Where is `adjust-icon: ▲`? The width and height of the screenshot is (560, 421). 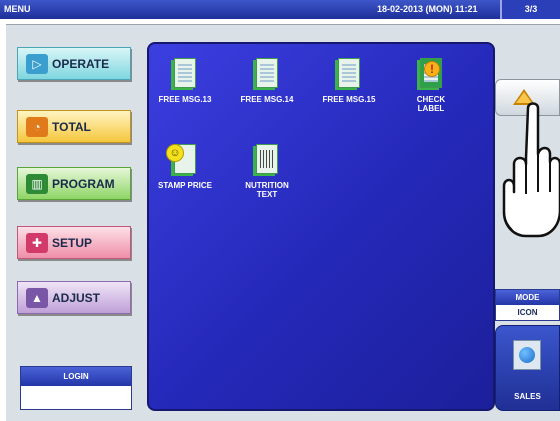 adjust-icon: ▲ is located at coordinates (37, 297).